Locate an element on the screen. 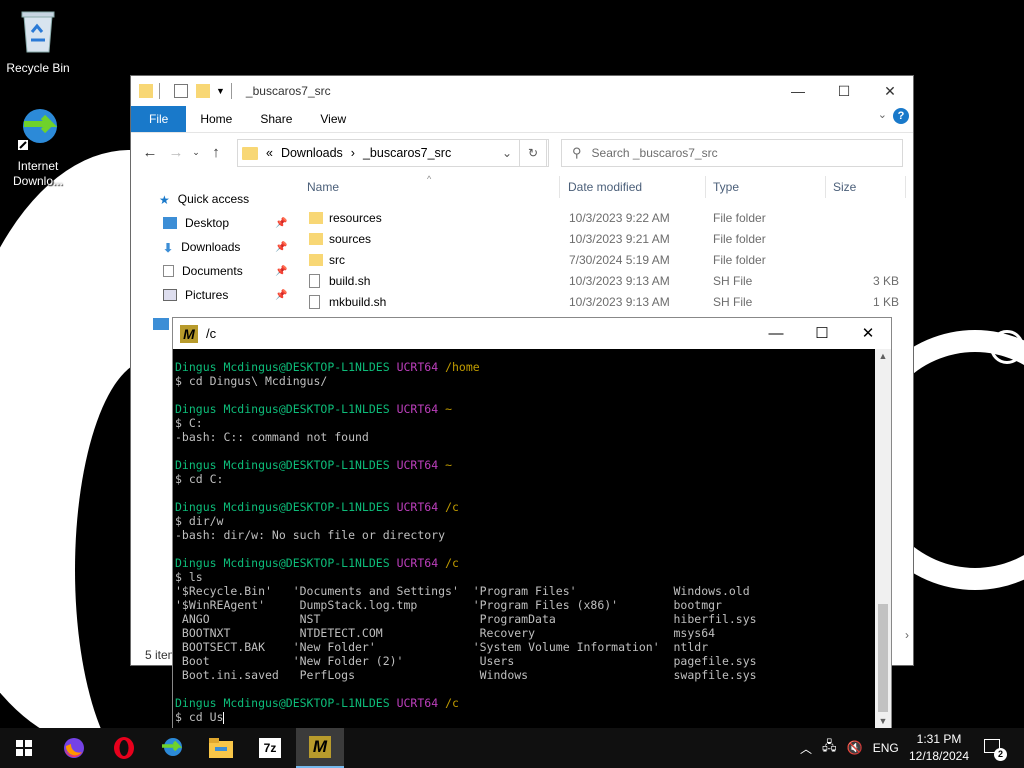 This screenshot has height=768, width=1024. column-type: Type is located at coordinates (726, 187).